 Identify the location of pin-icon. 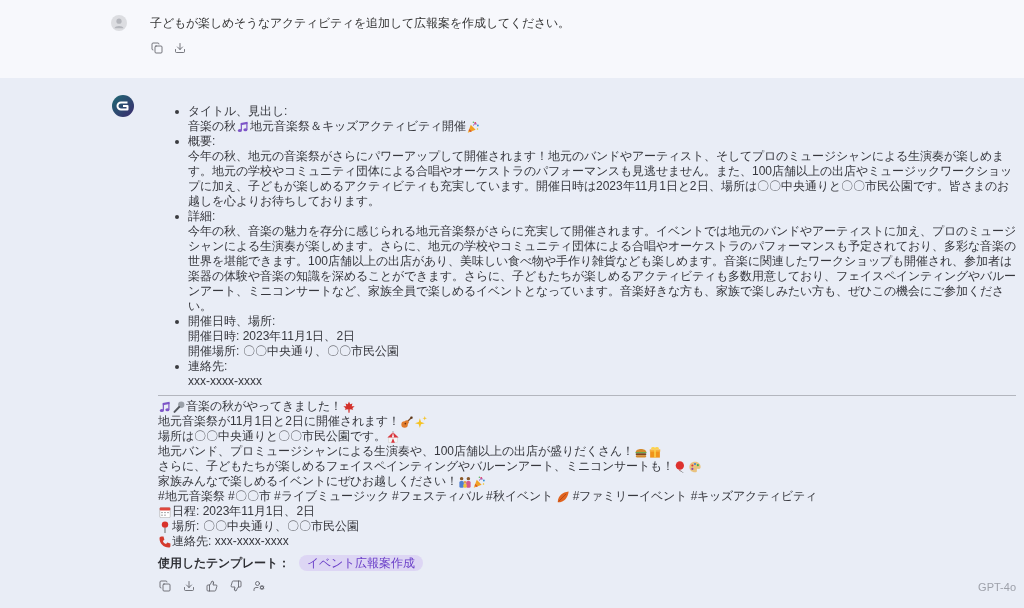
(165, 526).